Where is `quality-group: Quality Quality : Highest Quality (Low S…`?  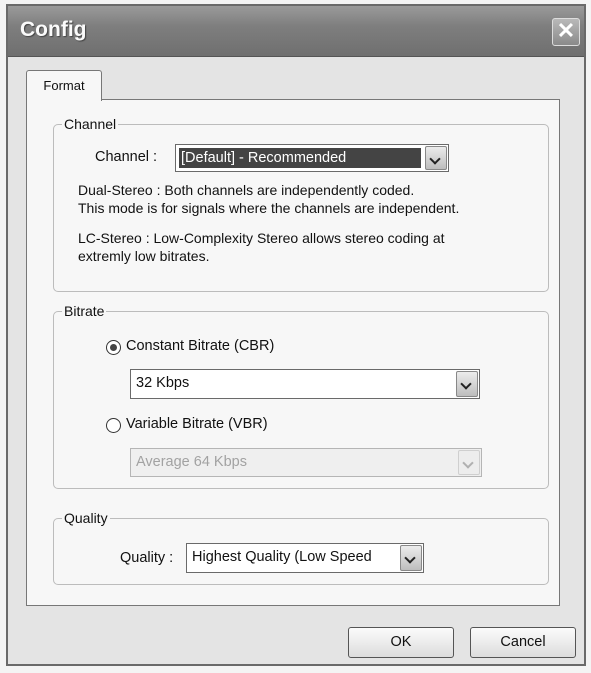 quality-group: Quality Quality : Highest Quality (Low S… is located at coordinates (301, 547).